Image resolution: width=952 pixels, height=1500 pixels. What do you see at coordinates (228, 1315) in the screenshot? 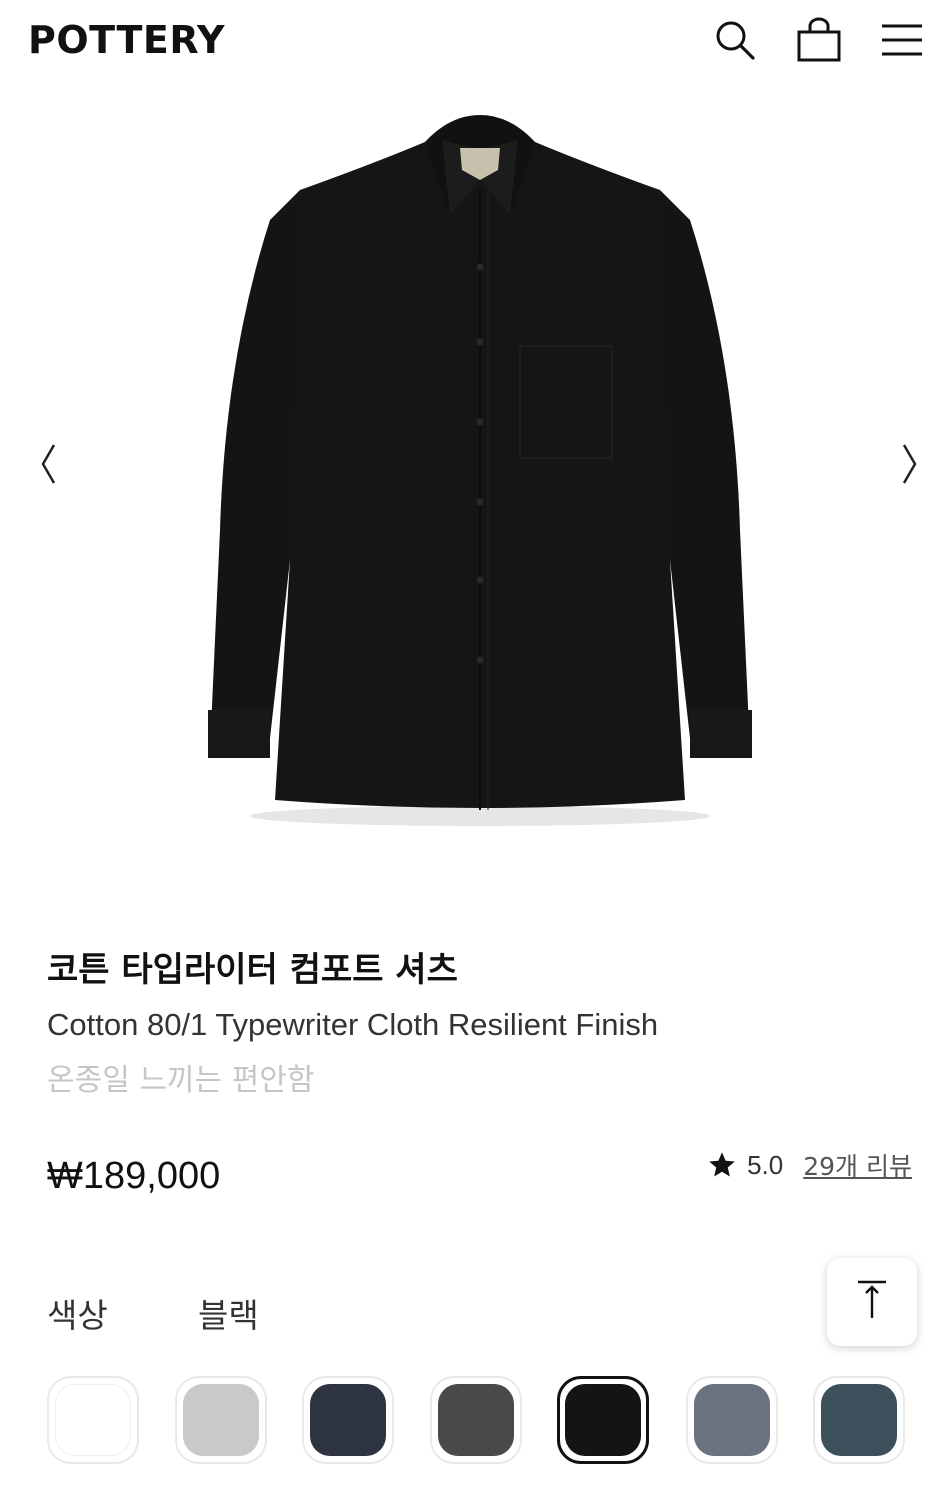
I see `selected-color-name: 블랙` at bounding box center [228, 1315].